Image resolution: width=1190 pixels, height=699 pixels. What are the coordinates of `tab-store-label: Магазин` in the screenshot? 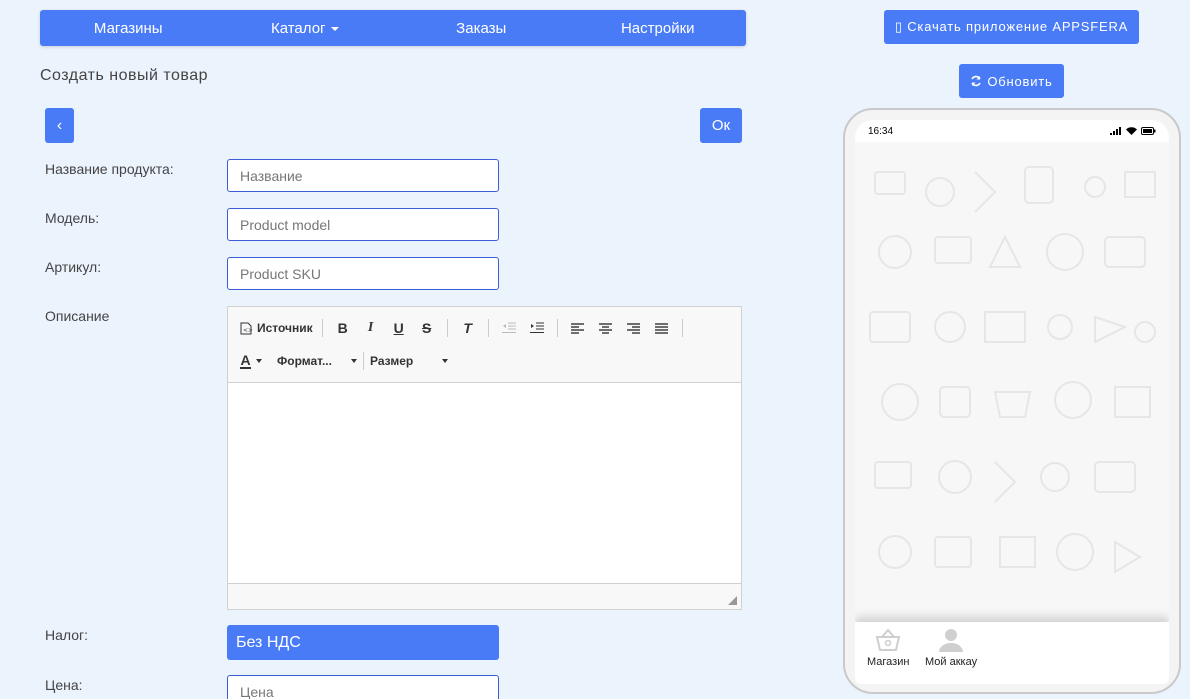 It's located at (888, 662).